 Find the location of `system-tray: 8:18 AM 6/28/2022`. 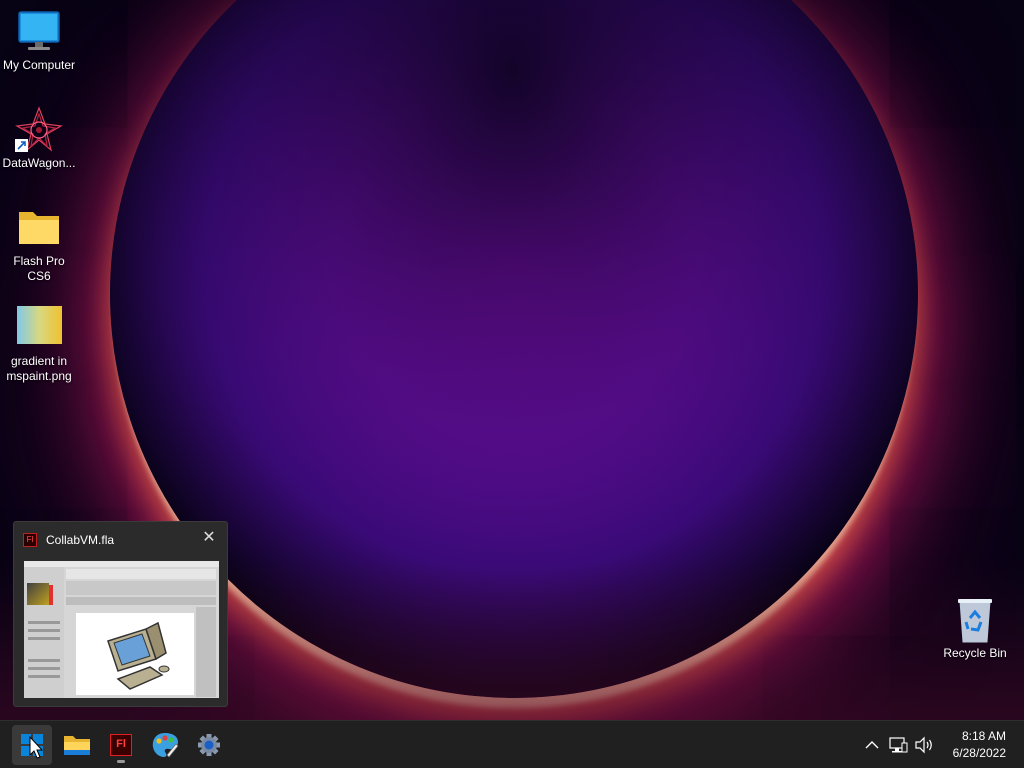

system-tray: 8:18 AM 6/28/2022 is located at coordinates (934, 745).